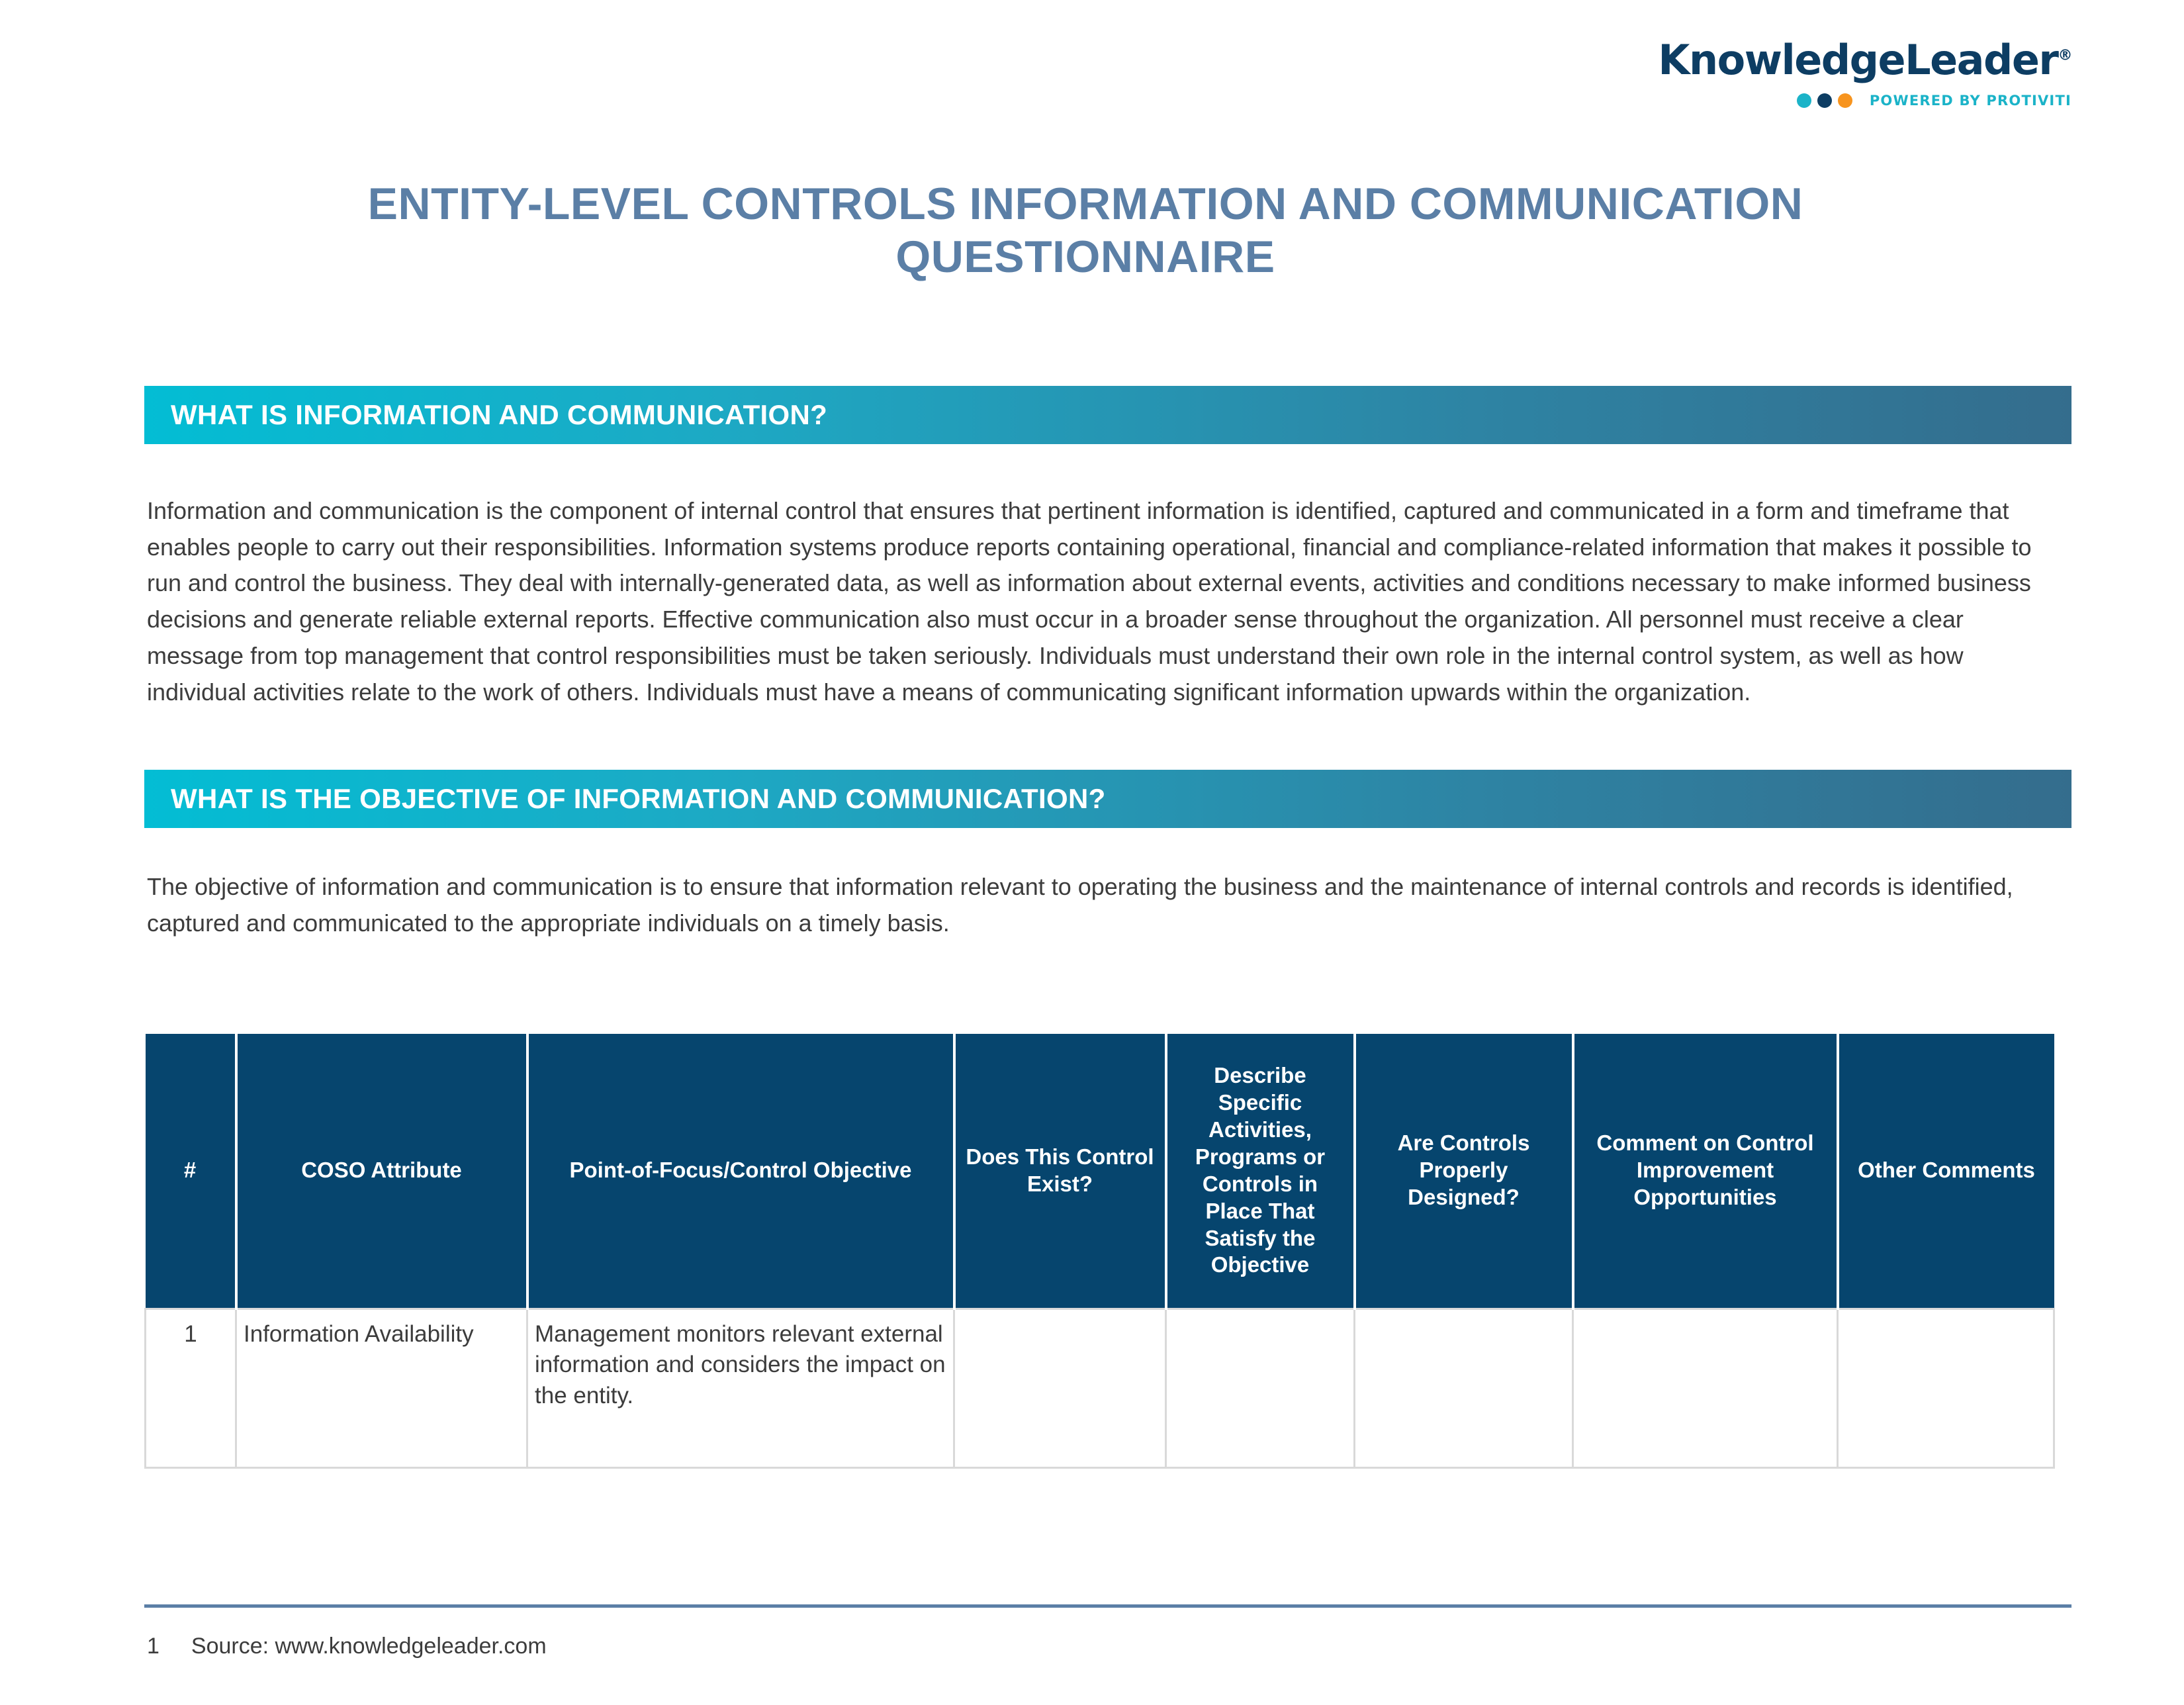 Image resolution: width=2184 pixels, height=1705 pixels. I want to click on cell-improvement-comment, so click(1706, 1388).